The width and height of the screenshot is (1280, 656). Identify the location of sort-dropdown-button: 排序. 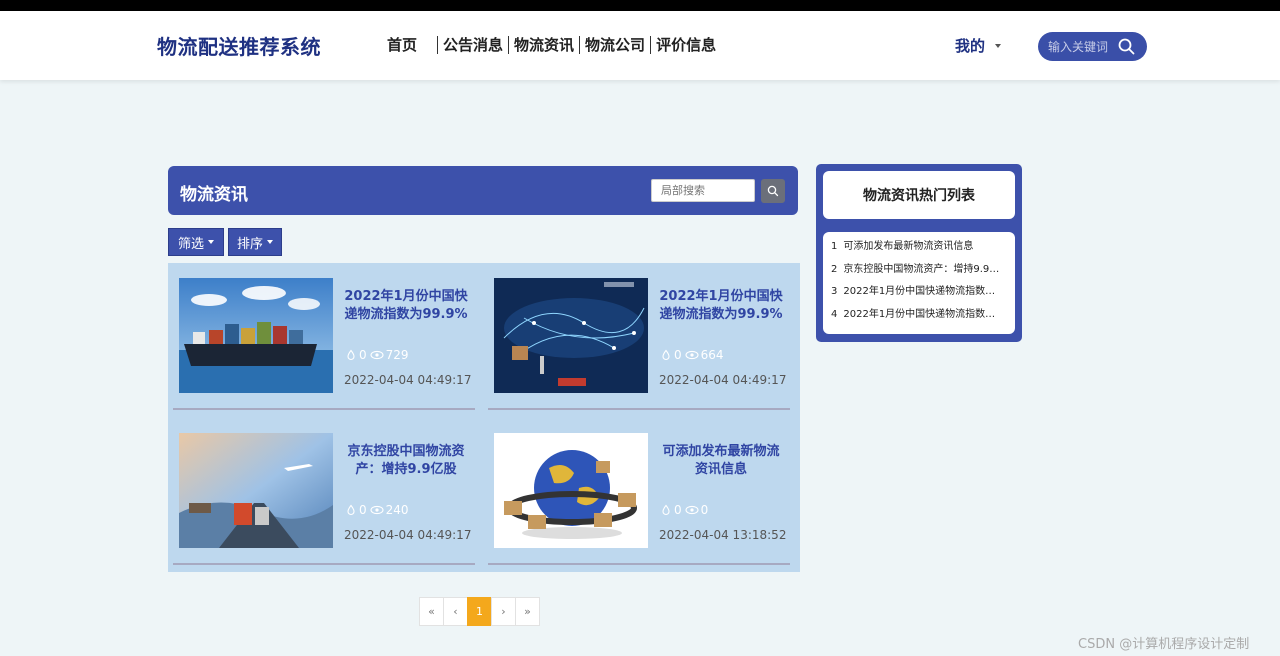
(255, 242).